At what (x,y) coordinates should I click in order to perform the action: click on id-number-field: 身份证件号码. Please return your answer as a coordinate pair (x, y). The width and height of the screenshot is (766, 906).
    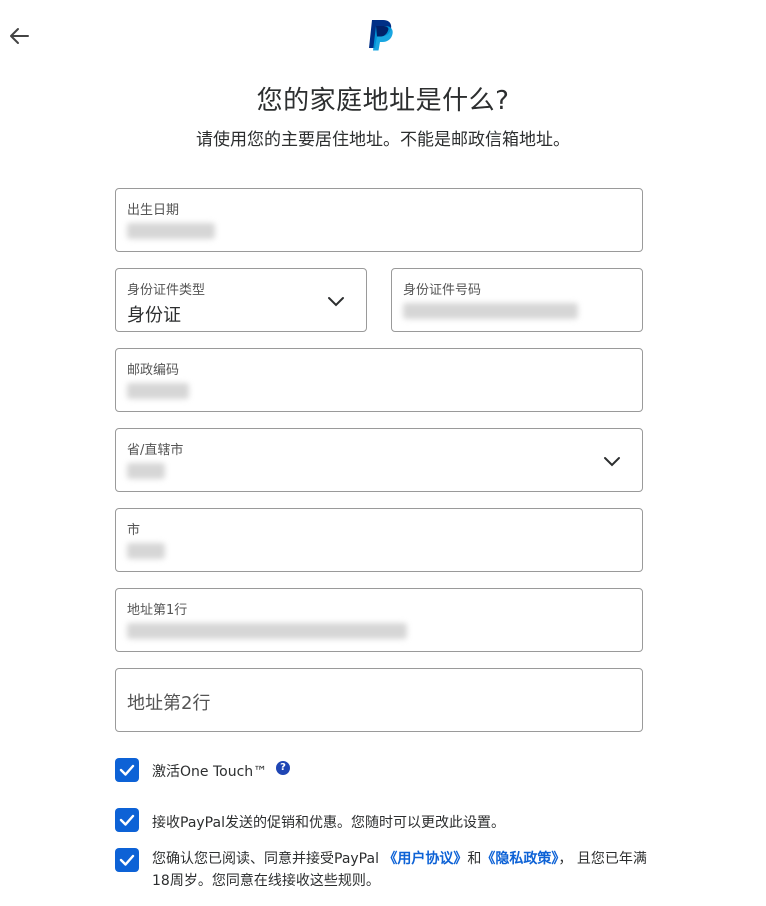
    Looking at the image, I should click on (517, 300).